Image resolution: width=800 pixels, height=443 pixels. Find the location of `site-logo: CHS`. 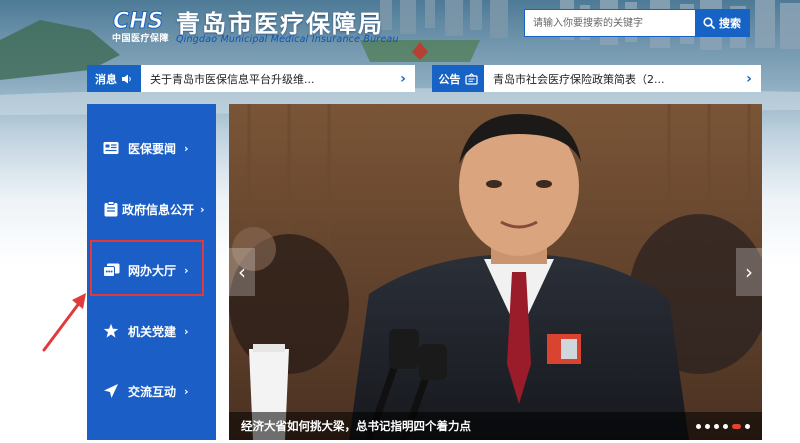

site-logo: CHS is located at coordinates (141, 19).